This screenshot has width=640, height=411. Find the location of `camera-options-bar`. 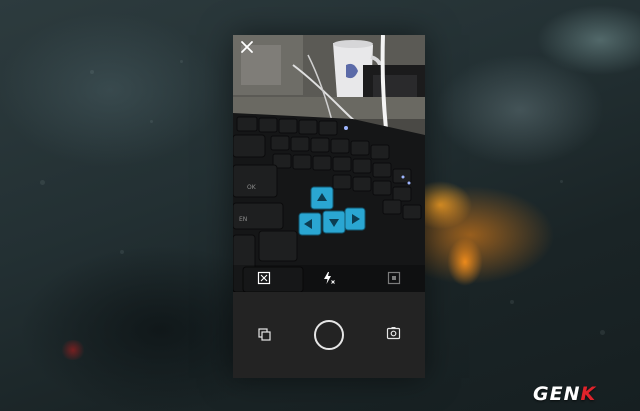

camera-options-bar is located at coordinates (329, 278).